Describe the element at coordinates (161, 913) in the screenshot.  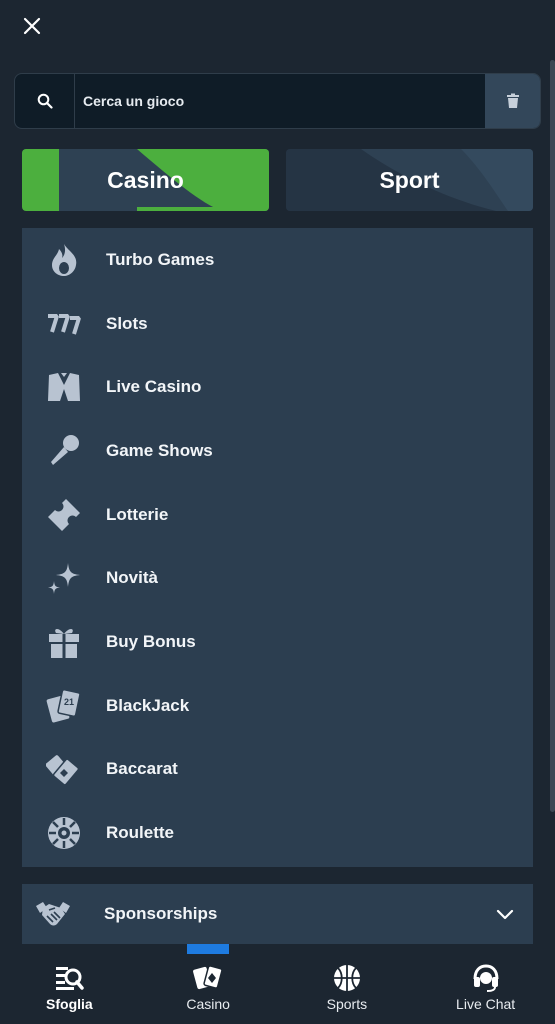
I see `sponsorships-label: Sponsorships` at that location.